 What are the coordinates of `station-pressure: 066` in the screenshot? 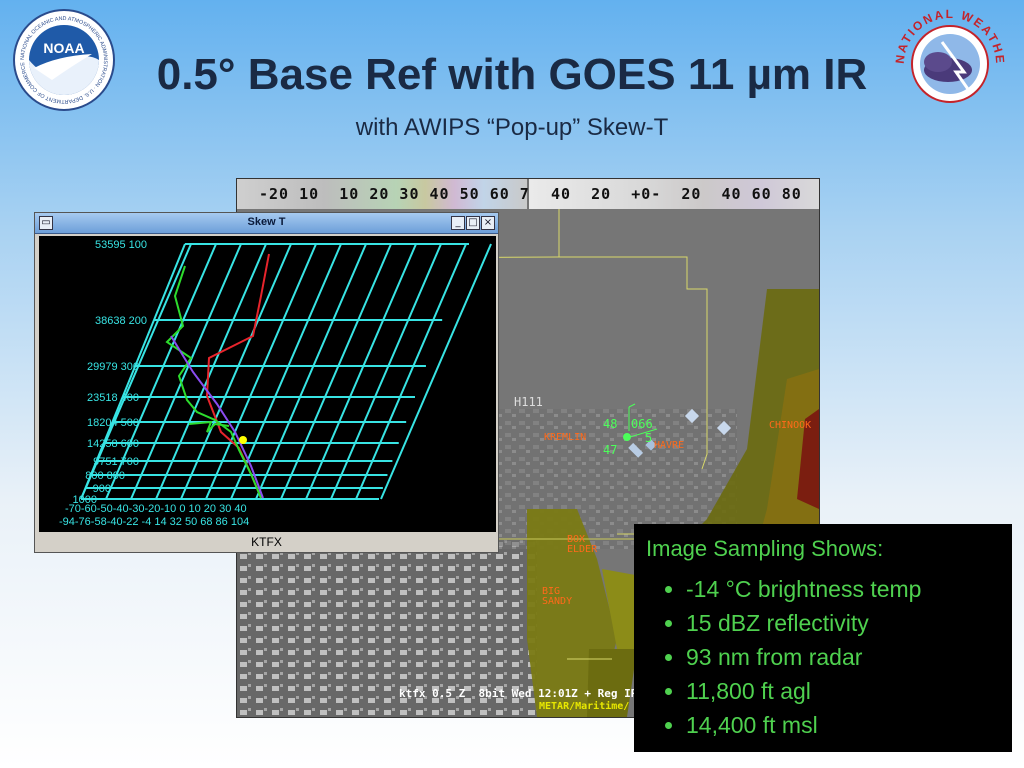 It's located at (642, 424).